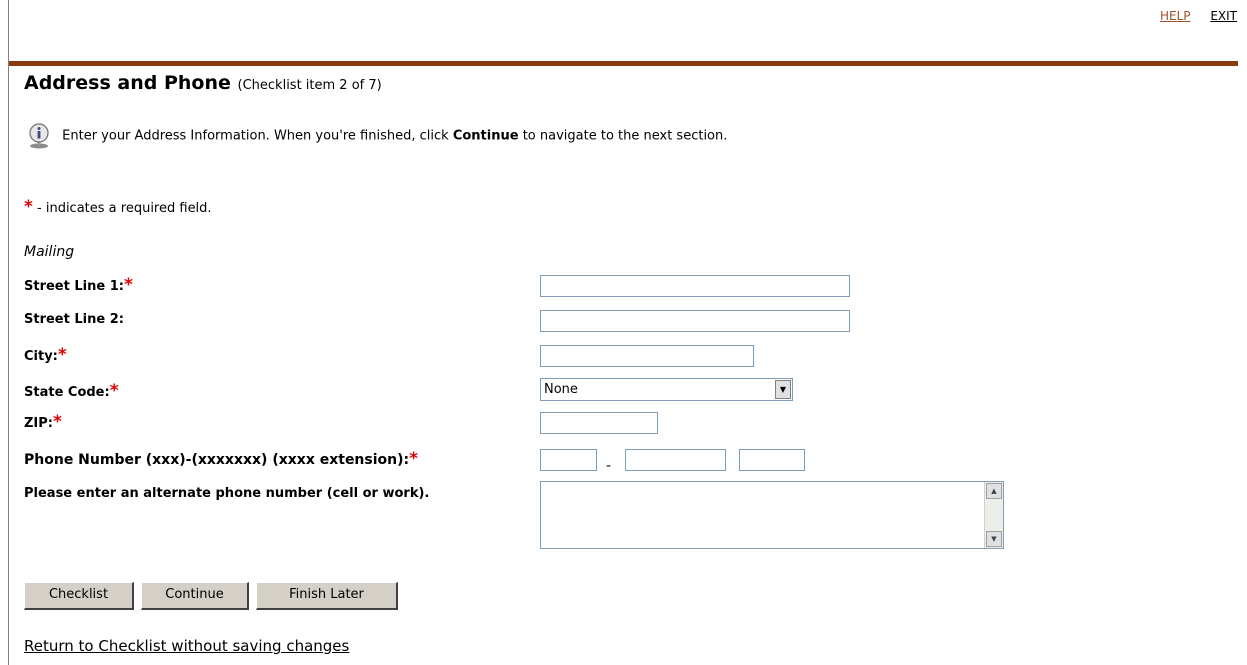 The image size is (1247, 665). I want to click on required-note: * - indicates a required field., so click(118, 207).